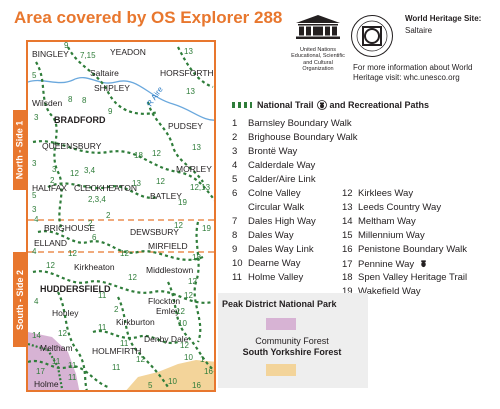 This screenshot has height=409, width=500. Describe the element at coordinates (281, 370) in the screenshot. I see `south-yorkshire-forest-swatch` at that location.